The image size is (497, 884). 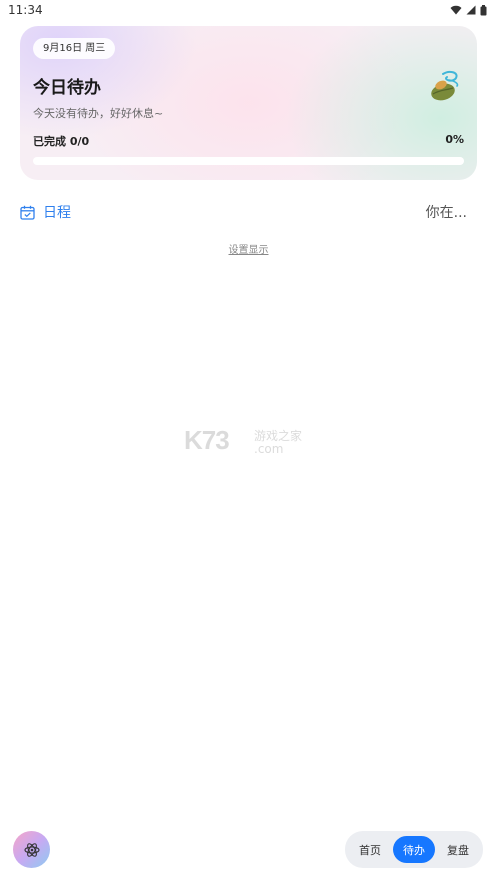 What do you see at coordinates (456, 10) in the screenshot?
I see `wifi-icon` at bounding box center [456, 10].